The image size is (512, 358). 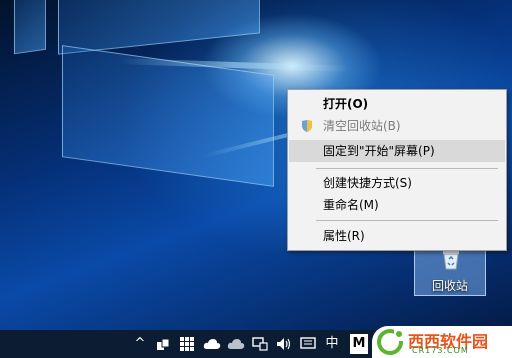 I want to click on ime-mode-indicator: 中, so click(x=332, y=344).